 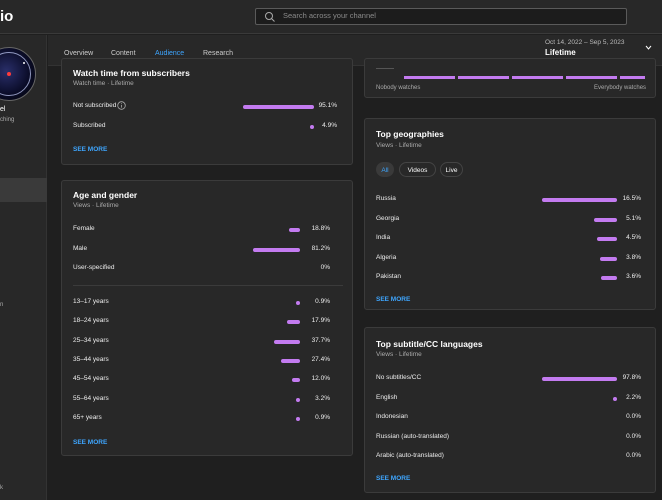 What do you see at coordinates (387, 397) in the screenshot?
I see `row-label: English` at bounding box center [387, 397].